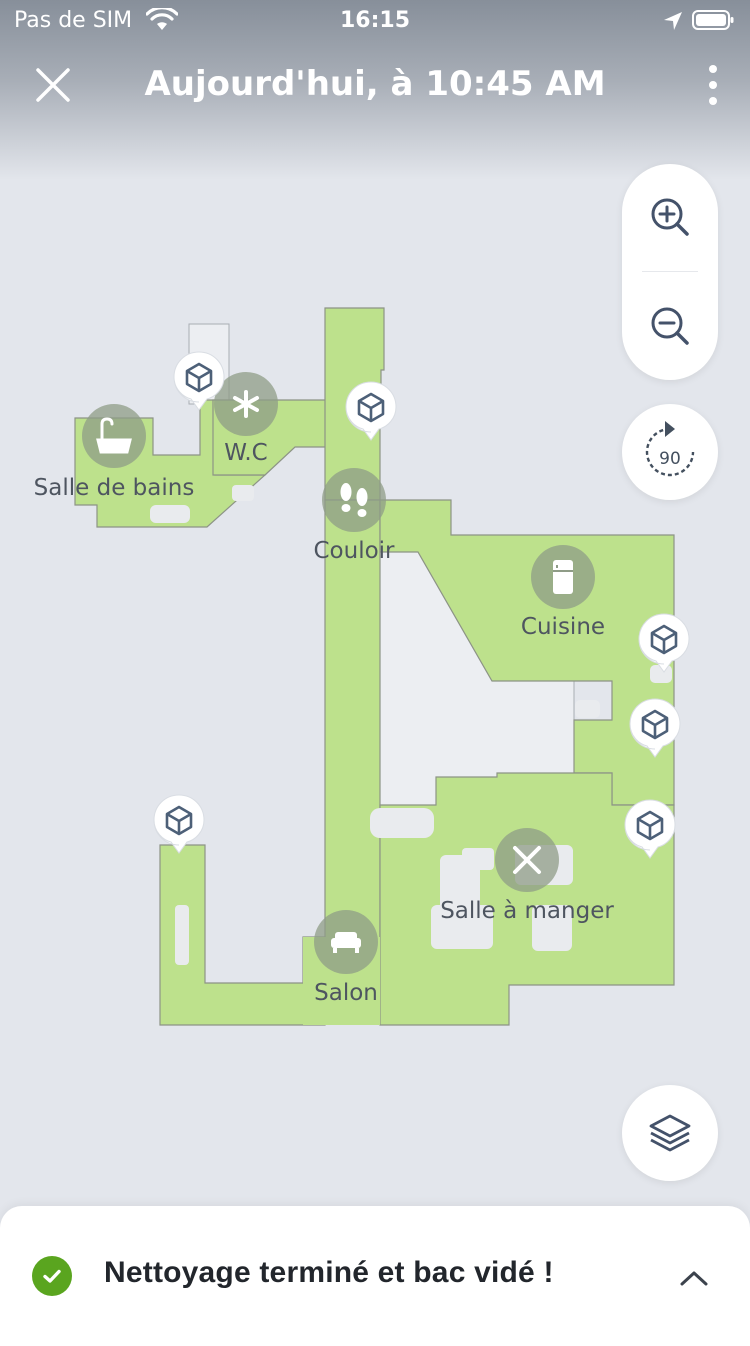 The image size is (750, 1346). Describe the element at coordinates (527, 911) in the screenshot. I see `room-label-salle-a-manger: Salle à manger` at that location.